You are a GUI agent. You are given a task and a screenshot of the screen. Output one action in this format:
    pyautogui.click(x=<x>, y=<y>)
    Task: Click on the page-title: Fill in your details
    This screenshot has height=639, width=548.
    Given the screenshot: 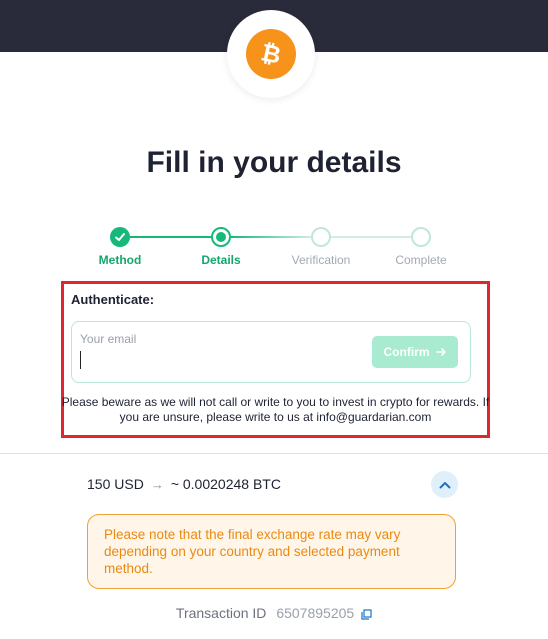 What is the action you would take?
    pyautogui.click(x=274, y=162)
    